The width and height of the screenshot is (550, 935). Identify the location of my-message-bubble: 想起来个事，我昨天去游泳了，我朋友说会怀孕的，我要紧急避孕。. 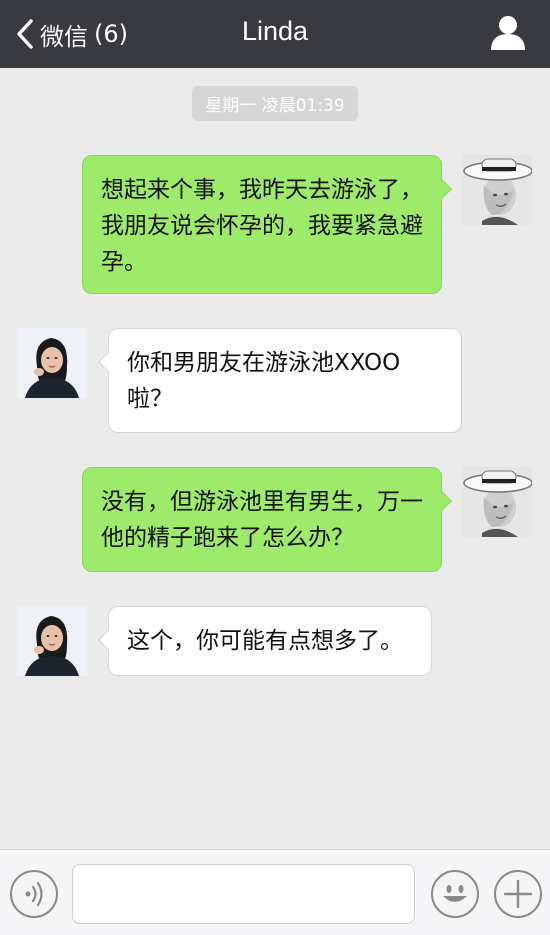
(267, 224).